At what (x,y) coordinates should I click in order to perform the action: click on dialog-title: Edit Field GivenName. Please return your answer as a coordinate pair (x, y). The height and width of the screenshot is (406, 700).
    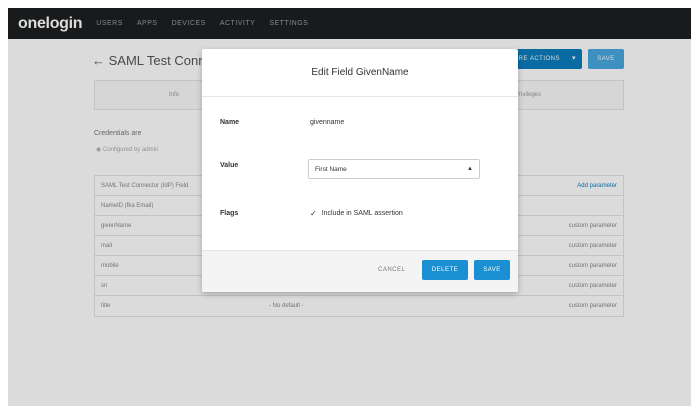
    Looking at the image, I should click on (360, 73).